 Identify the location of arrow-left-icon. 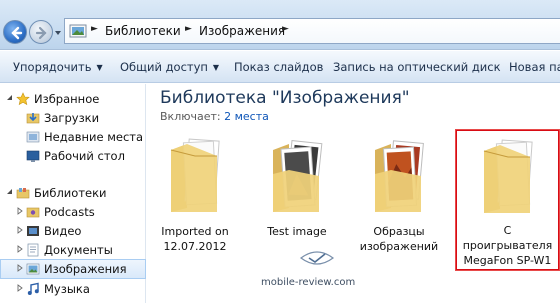
(17, 33).